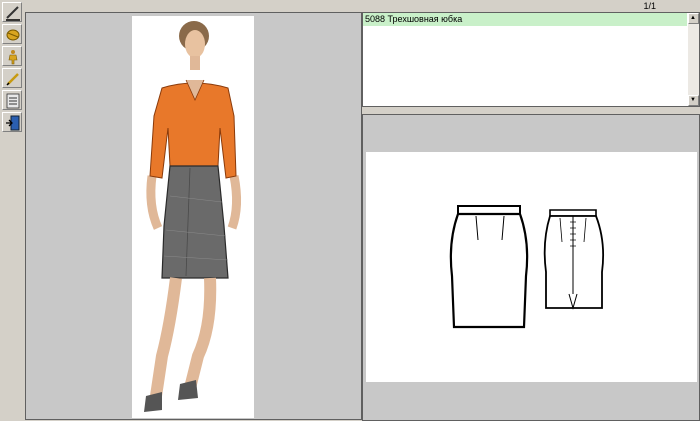  I want to click on skirt-flat-sketch, so click(527, 267).